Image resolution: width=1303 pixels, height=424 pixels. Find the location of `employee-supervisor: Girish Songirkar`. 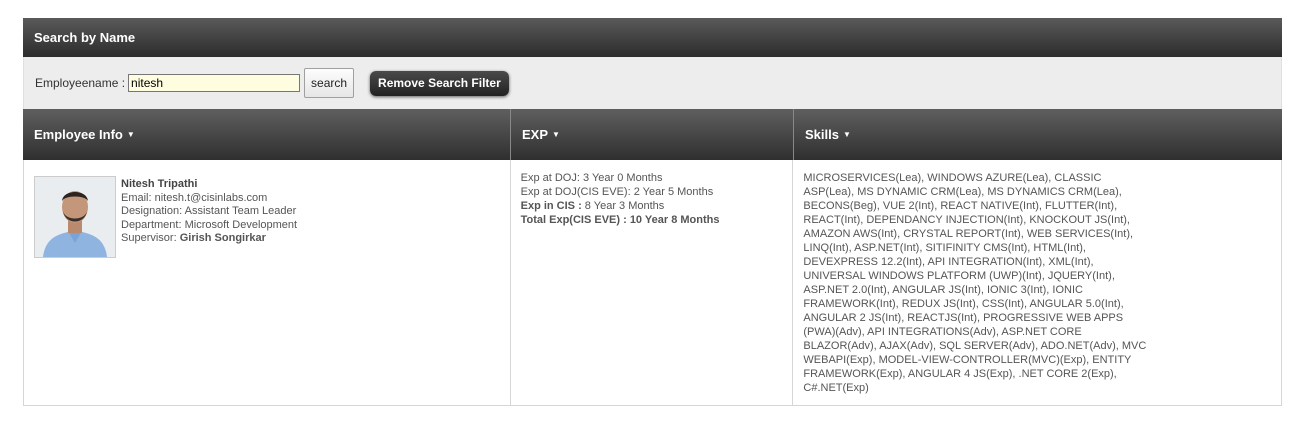

employee-supervisor: Girish Songirkar is located at coordinates (222, 238).